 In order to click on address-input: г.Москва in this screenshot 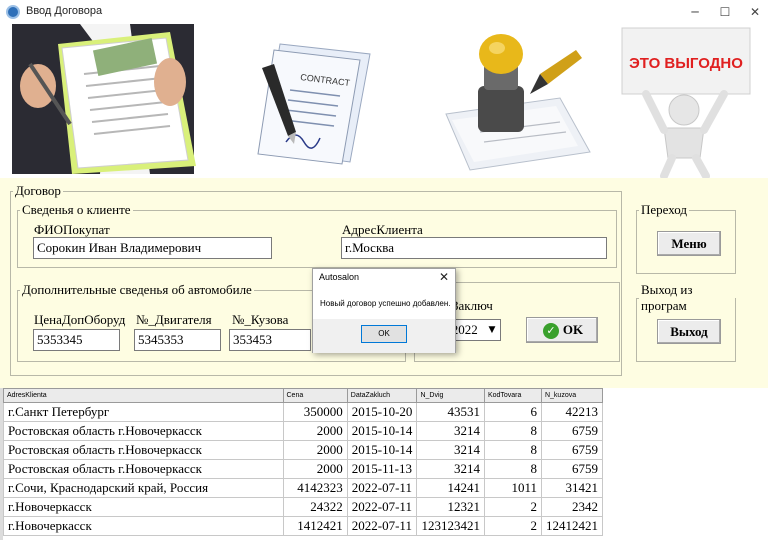, I will do `click(474, 248)`.